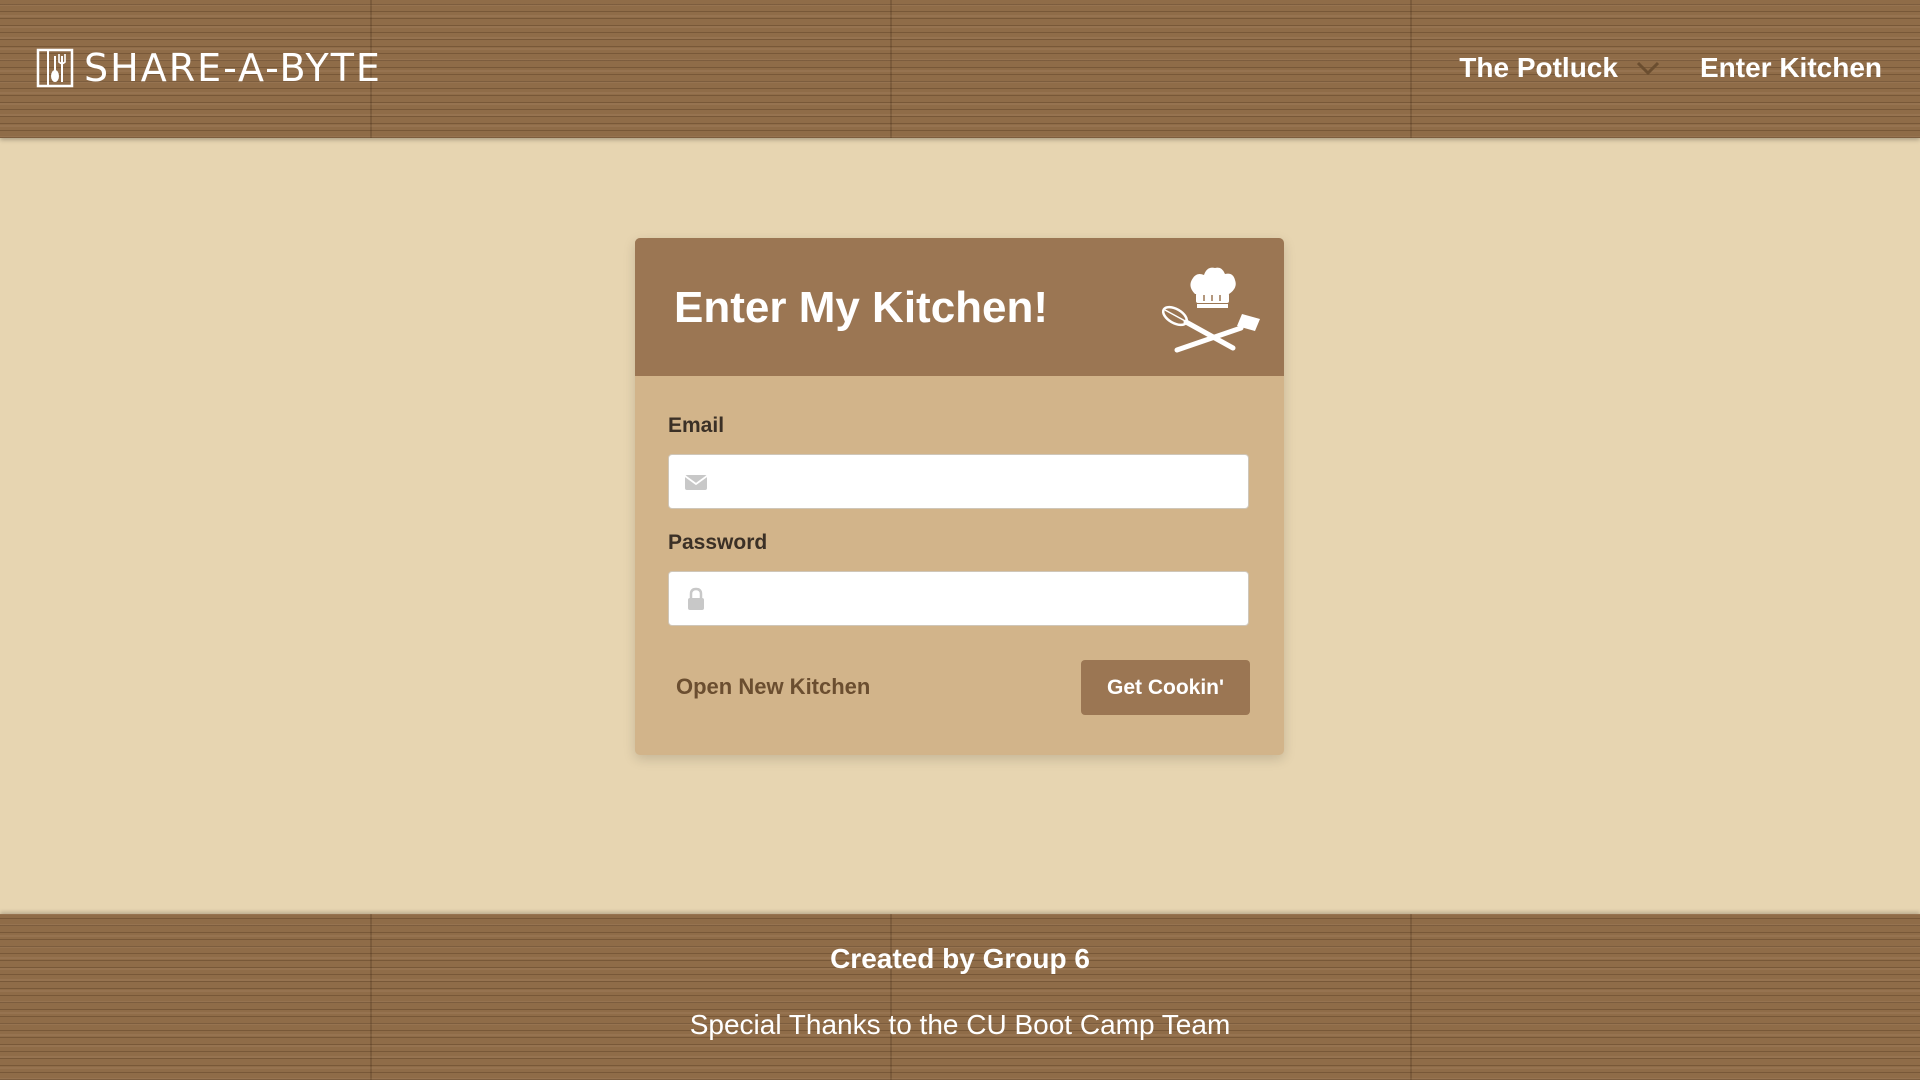  What do you see at coordinates (981, 482) in the screenshot?
I see `email-field` at bounding box center [981, 482].